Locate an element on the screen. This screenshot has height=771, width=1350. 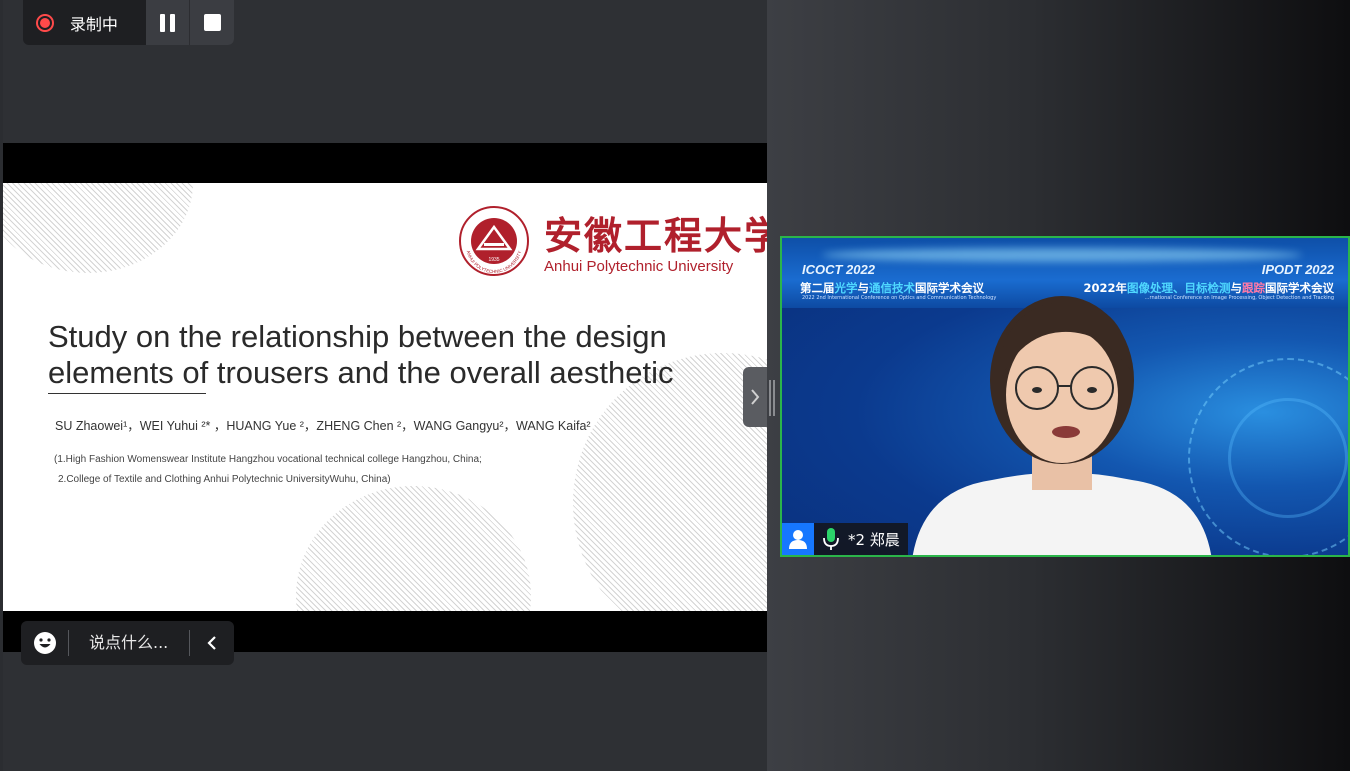
collapse-chat-button is located at coordinates (212, 643).